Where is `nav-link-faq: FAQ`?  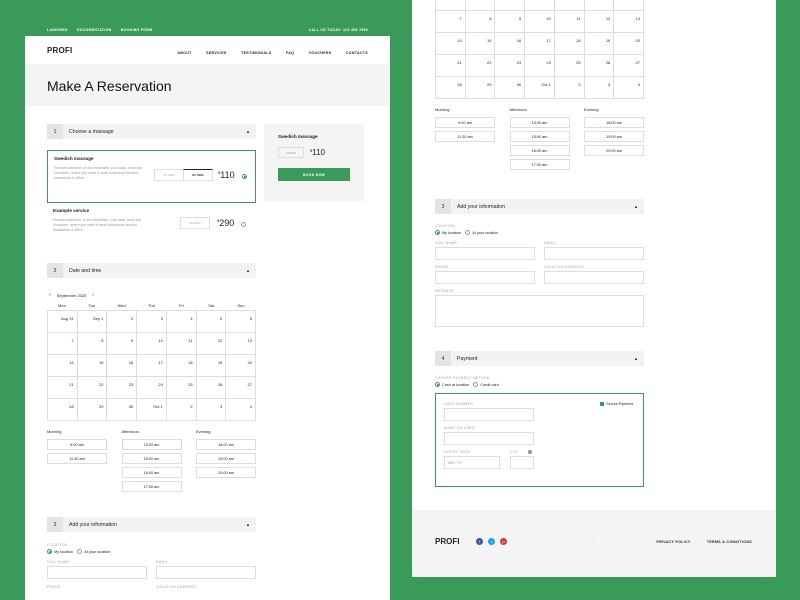
nav-link-faq: FAQ is located at coordinates (290, 53).